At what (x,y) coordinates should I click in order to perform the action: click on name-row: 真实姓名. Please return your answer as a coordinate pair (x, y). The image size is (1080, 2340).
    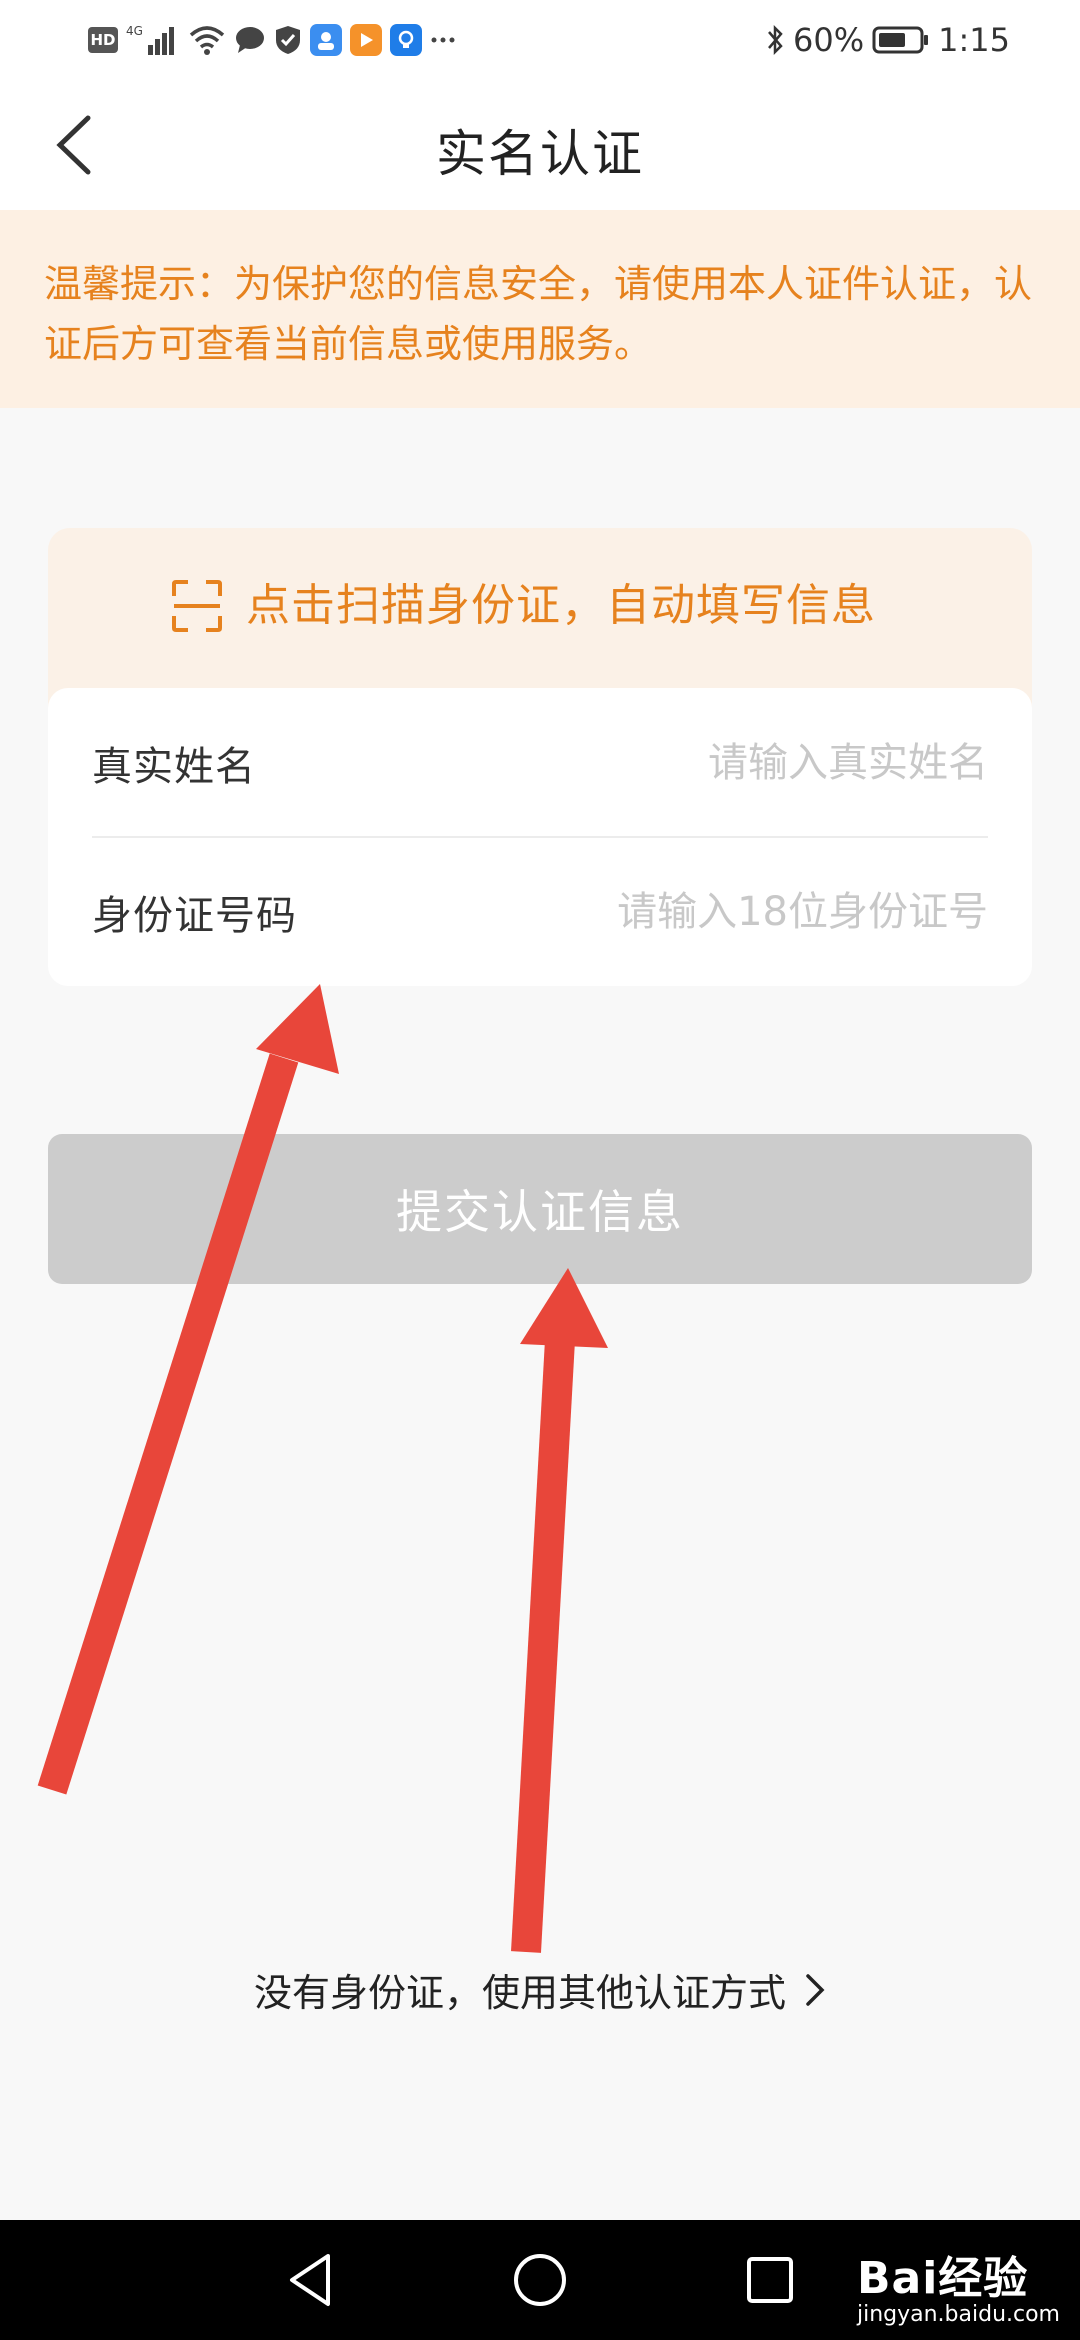
    Looking at the image, I should click on (540, 763).